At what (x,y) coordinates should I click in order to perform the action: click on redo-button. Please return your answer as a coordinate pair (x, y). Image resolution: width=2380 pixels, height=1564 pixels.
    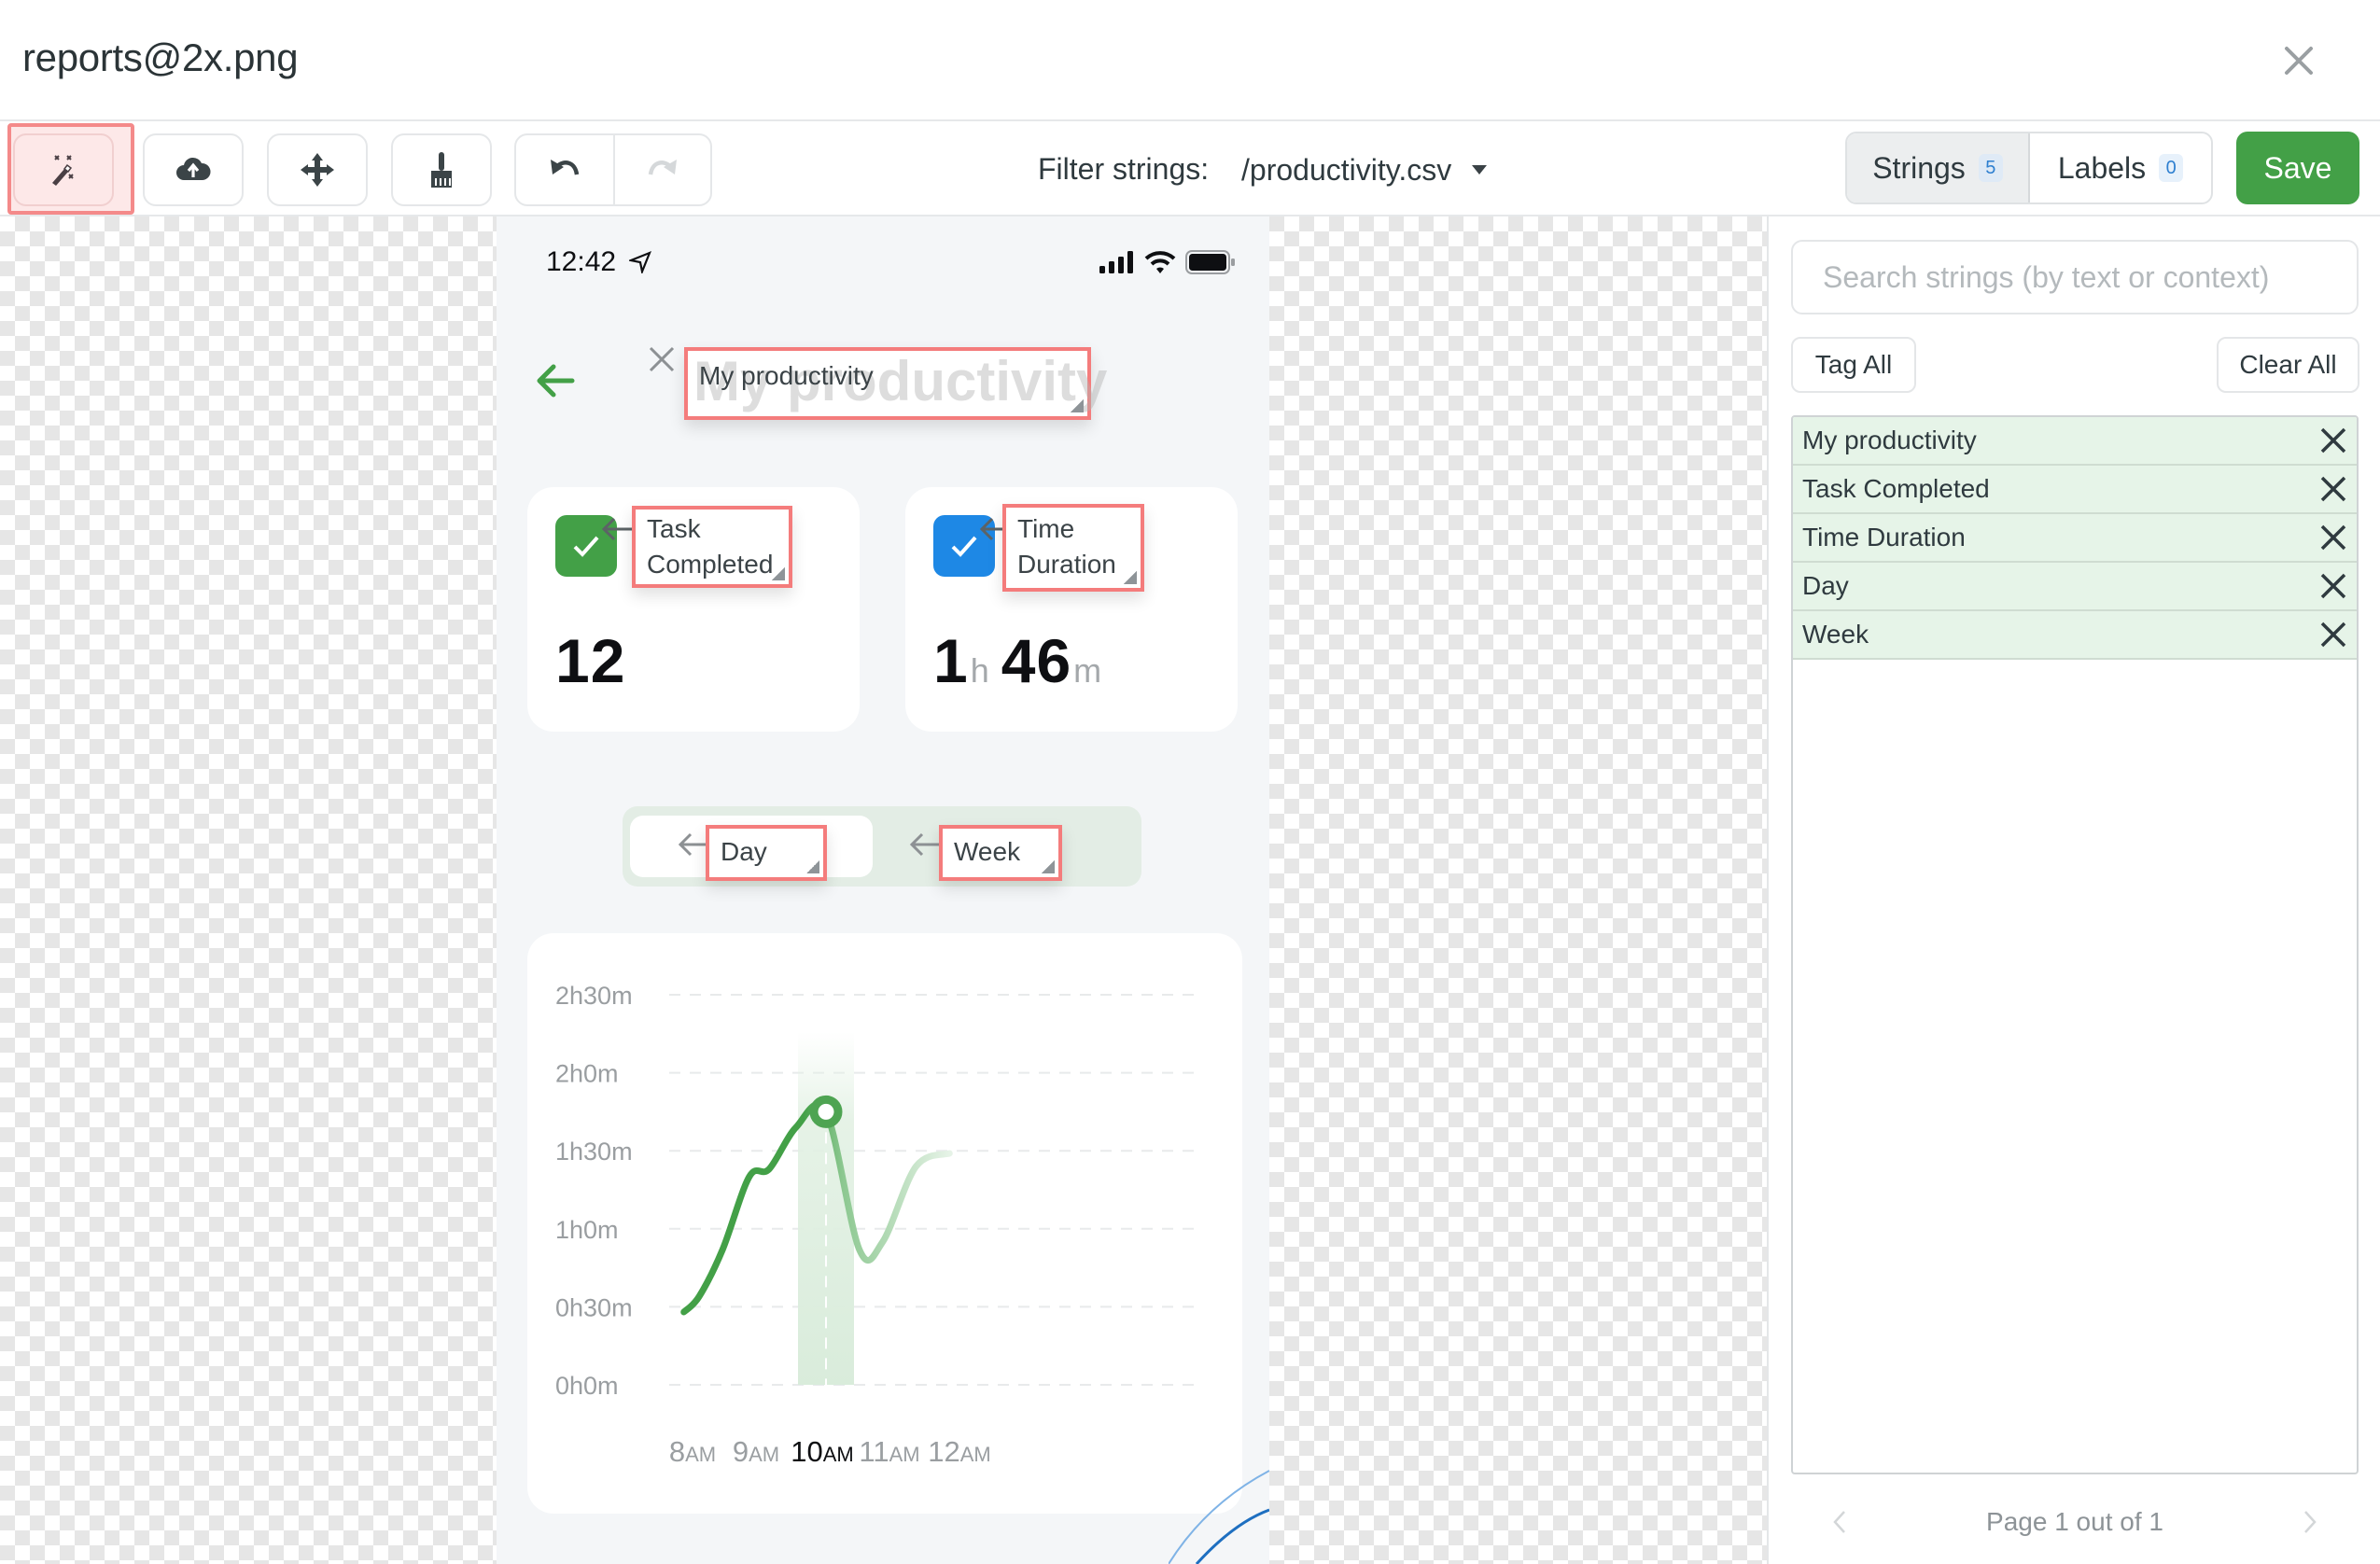
    Looking at the image, I should click on (661, 169).